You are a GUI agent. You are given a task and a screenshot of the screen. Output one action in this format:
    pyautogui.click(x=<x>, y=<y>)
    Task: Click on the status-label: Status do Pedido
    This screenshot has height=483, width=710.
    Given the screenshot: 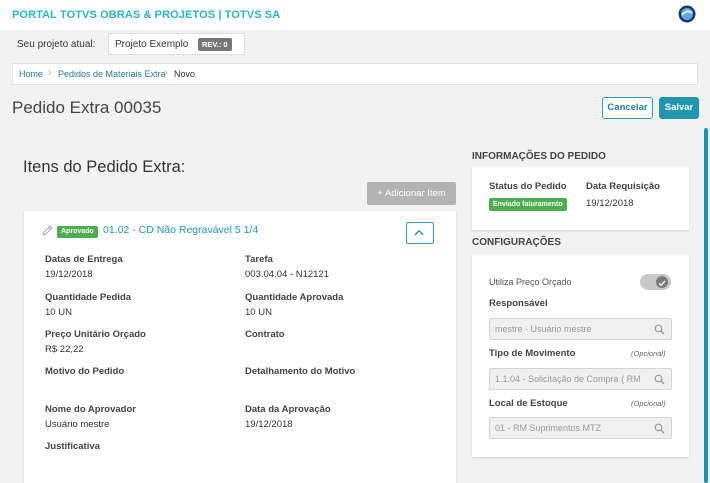 What is the action you would take?
    pyautogui.click(x=528, y=186)
    